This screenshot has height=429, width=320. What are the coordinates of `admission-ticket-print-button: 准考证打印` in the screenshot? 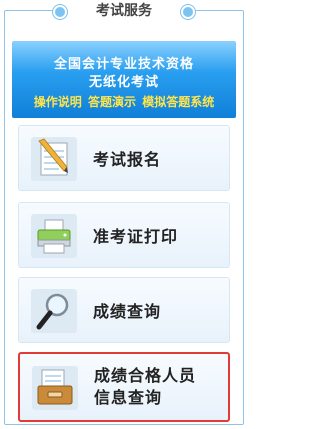 It's located at (124, 235).